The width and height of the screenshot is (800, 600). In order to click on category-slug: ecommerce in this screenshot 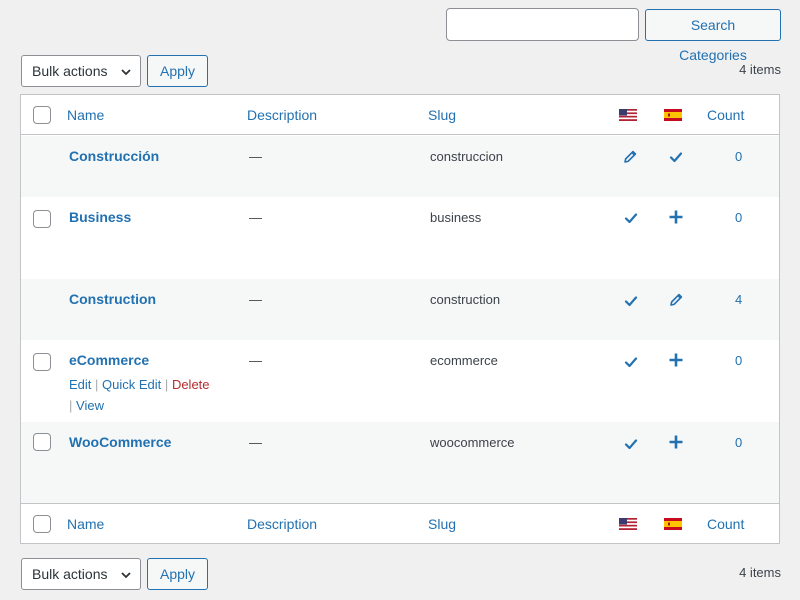, I will do `click(464, 360)`.